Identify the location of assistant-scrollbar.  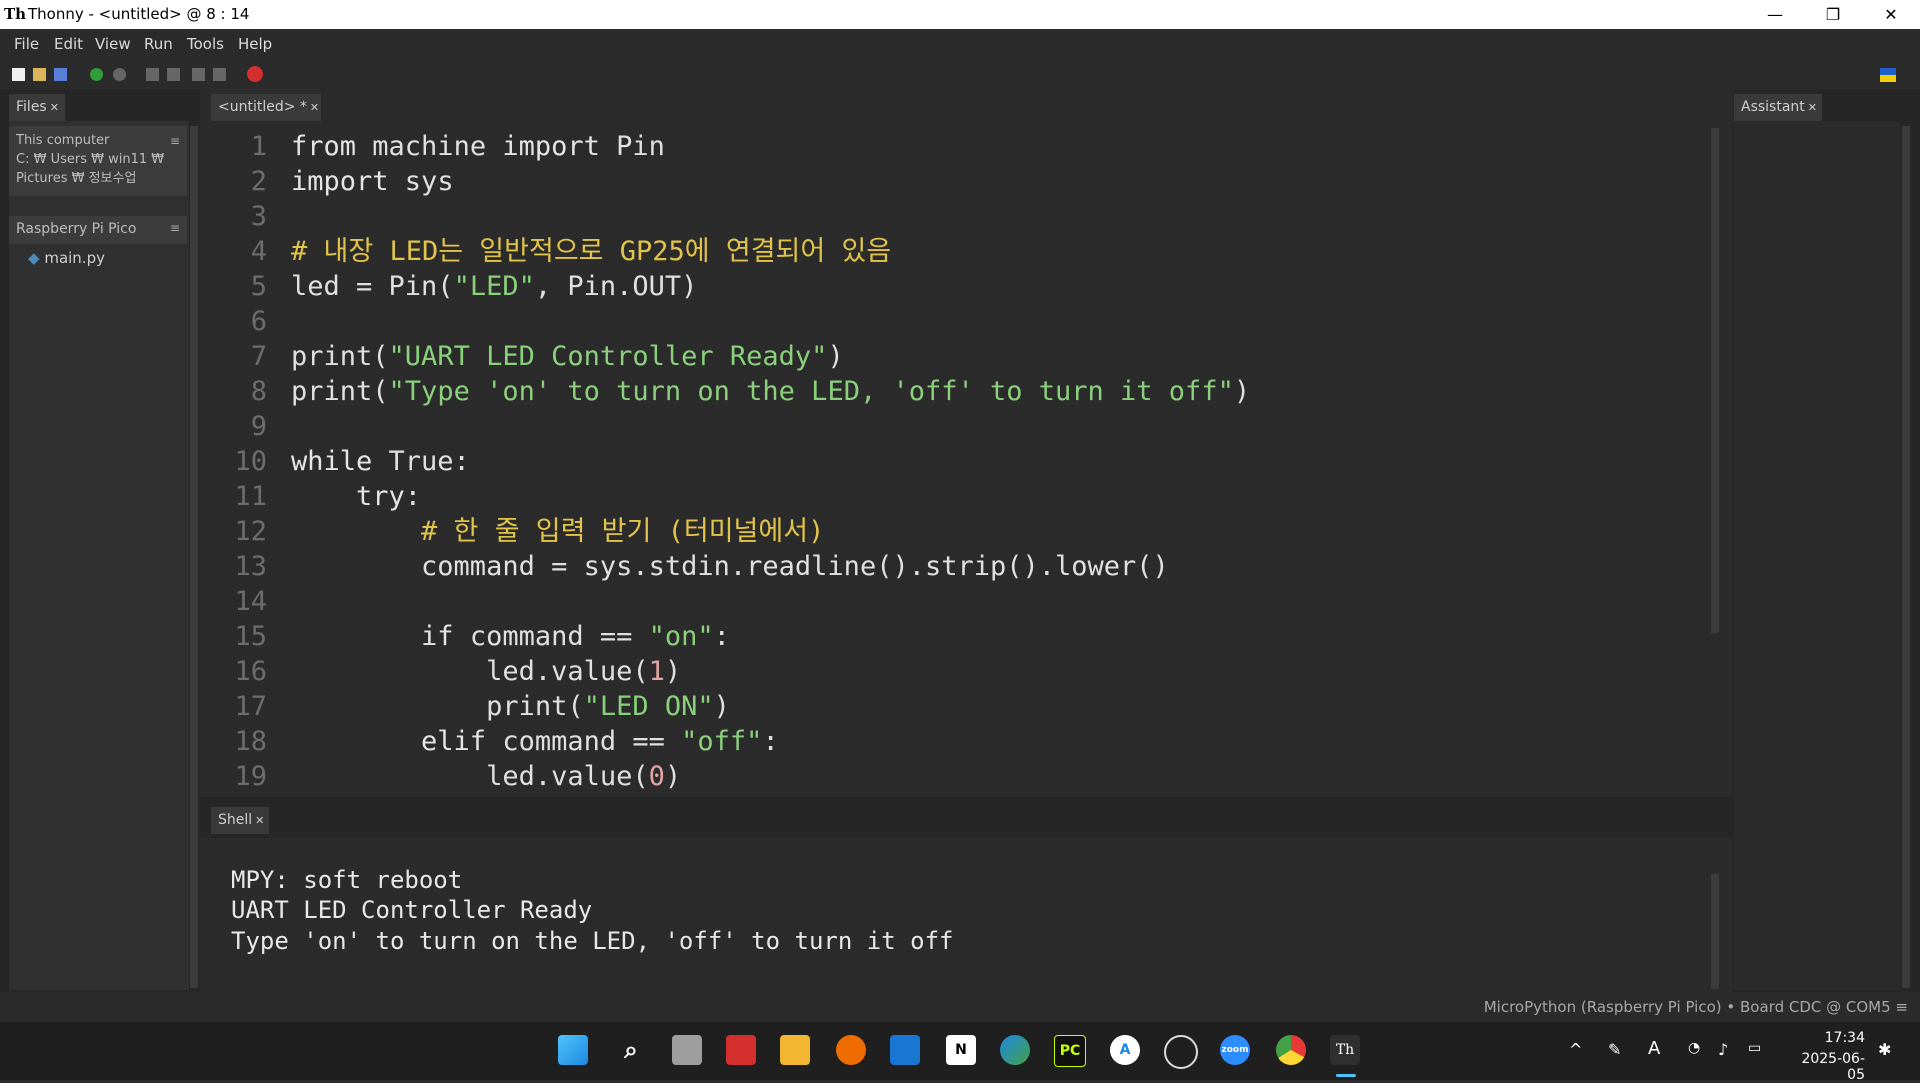
(1906, 557).